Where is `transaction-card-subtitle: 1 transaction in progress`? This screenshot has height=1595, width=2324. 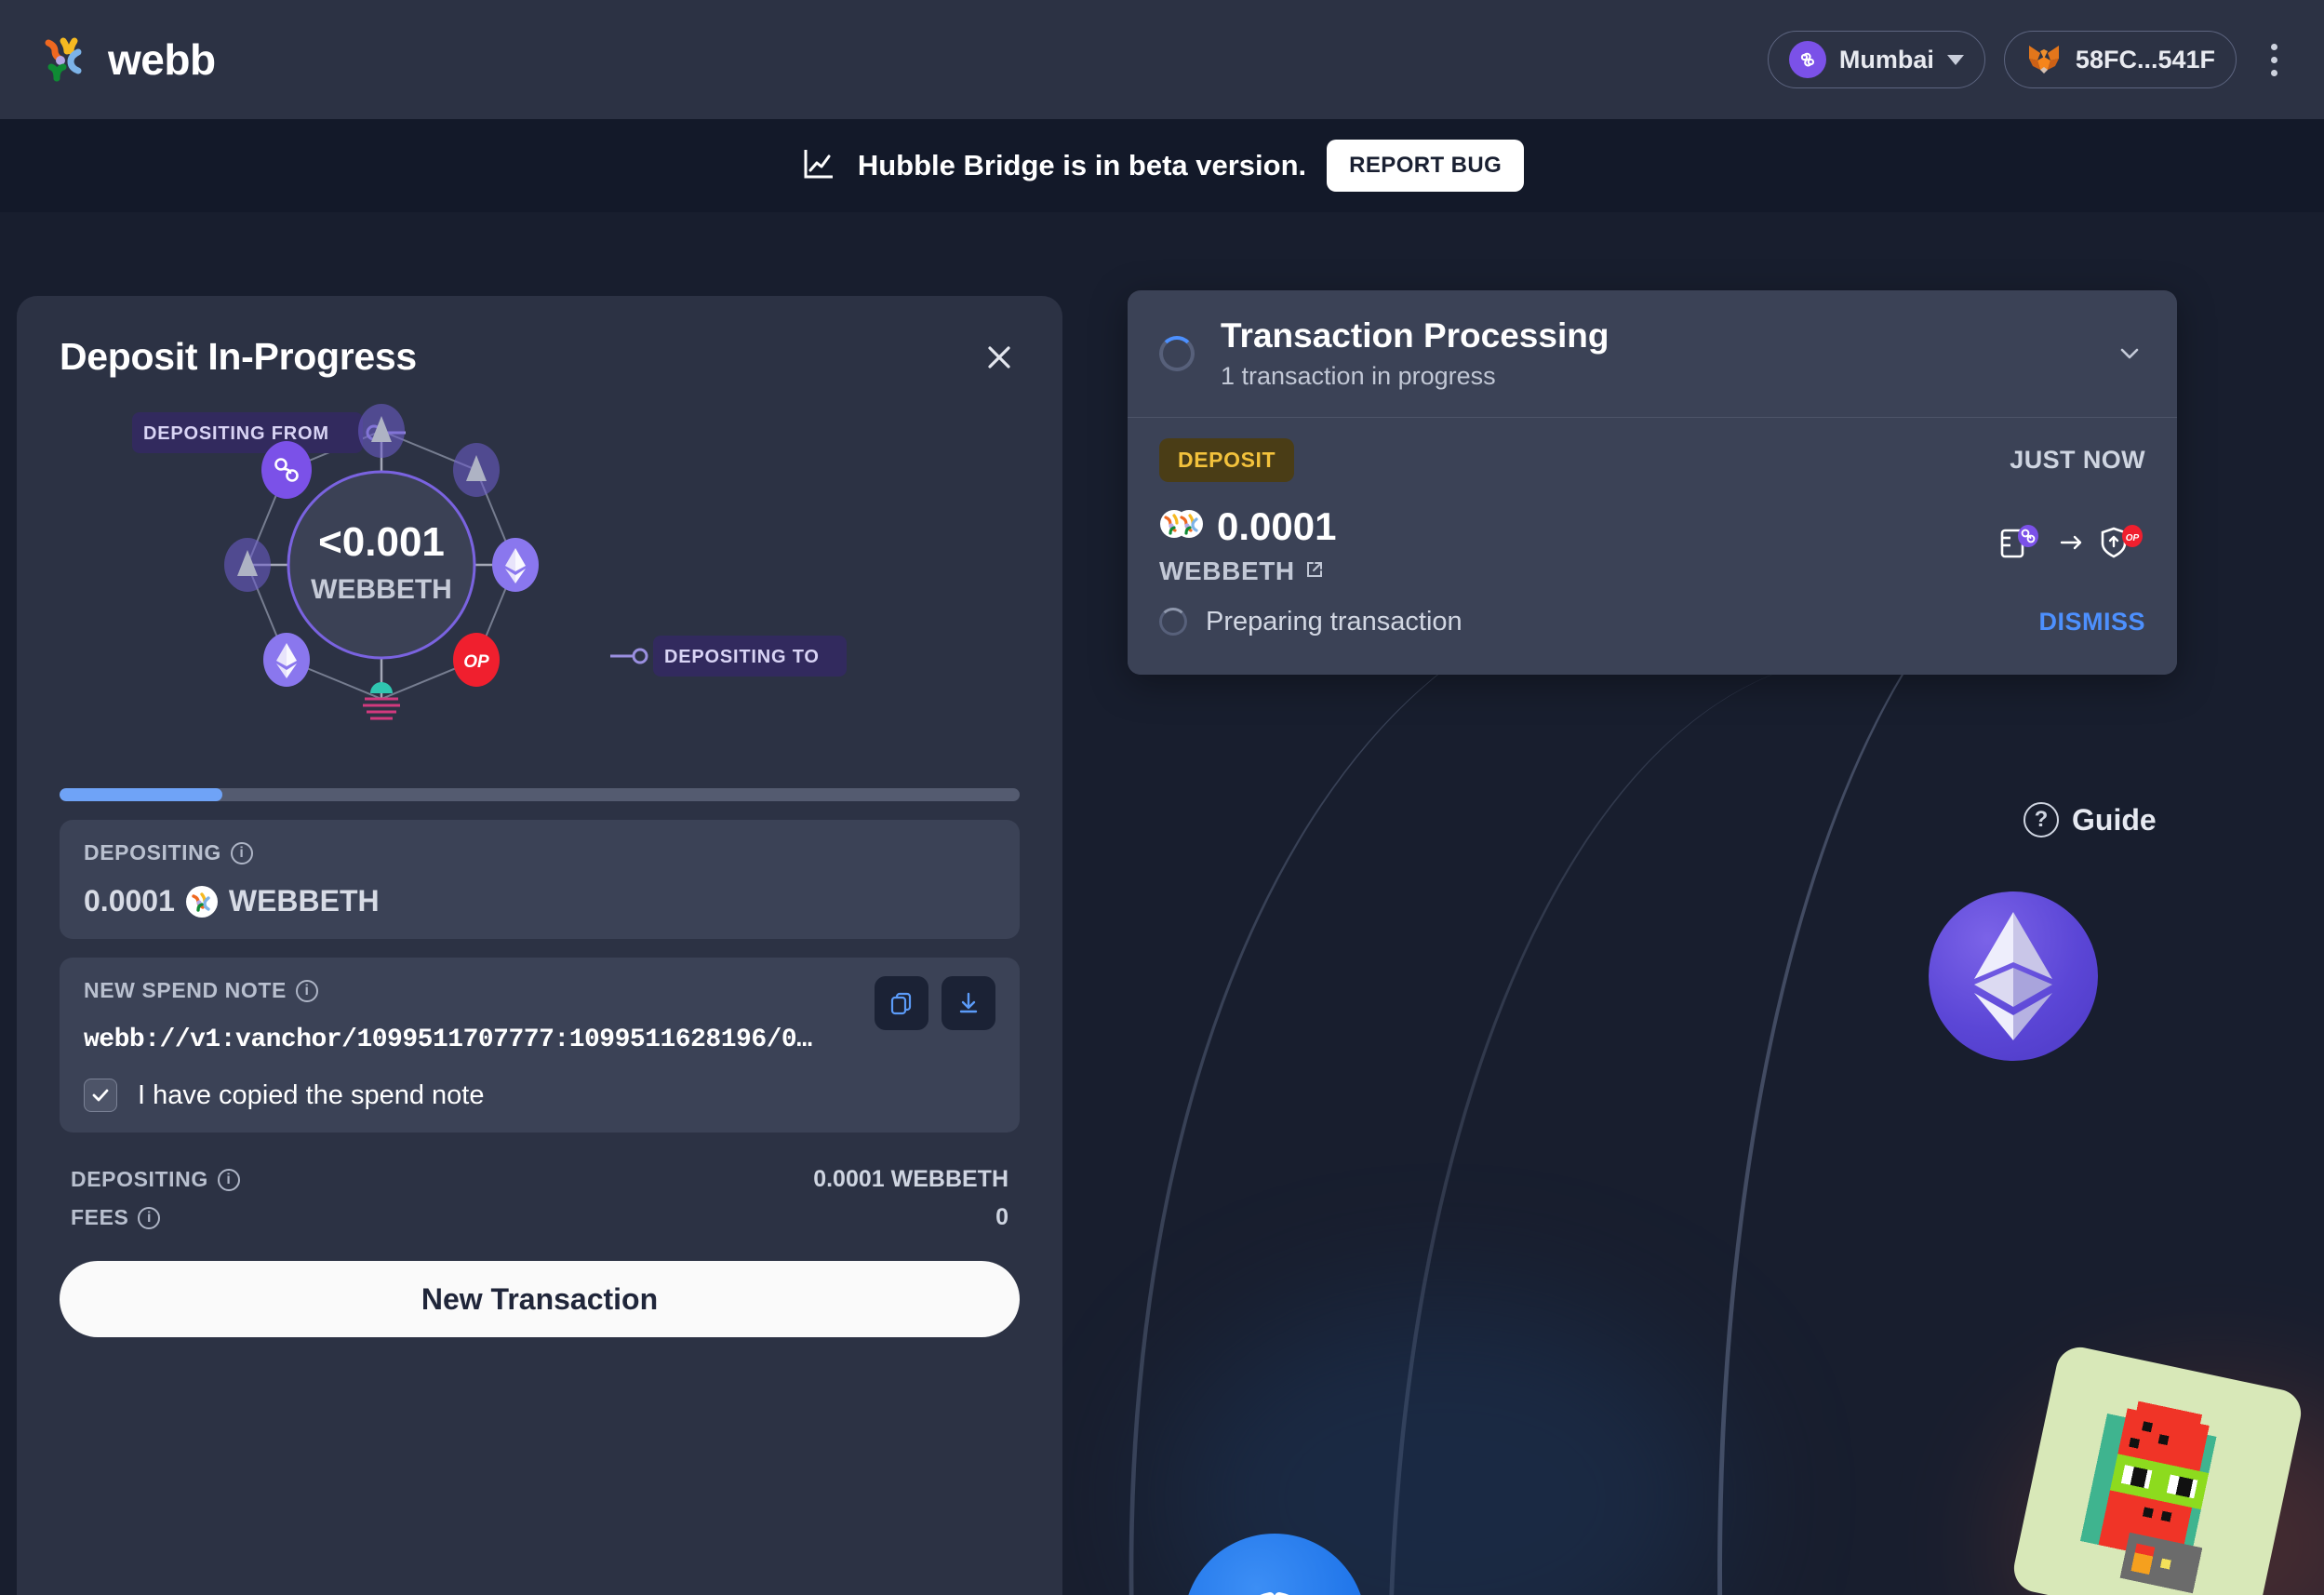
transaction-card-subtitle: 1 transaction in progress is located at coordinates (1358, 375).